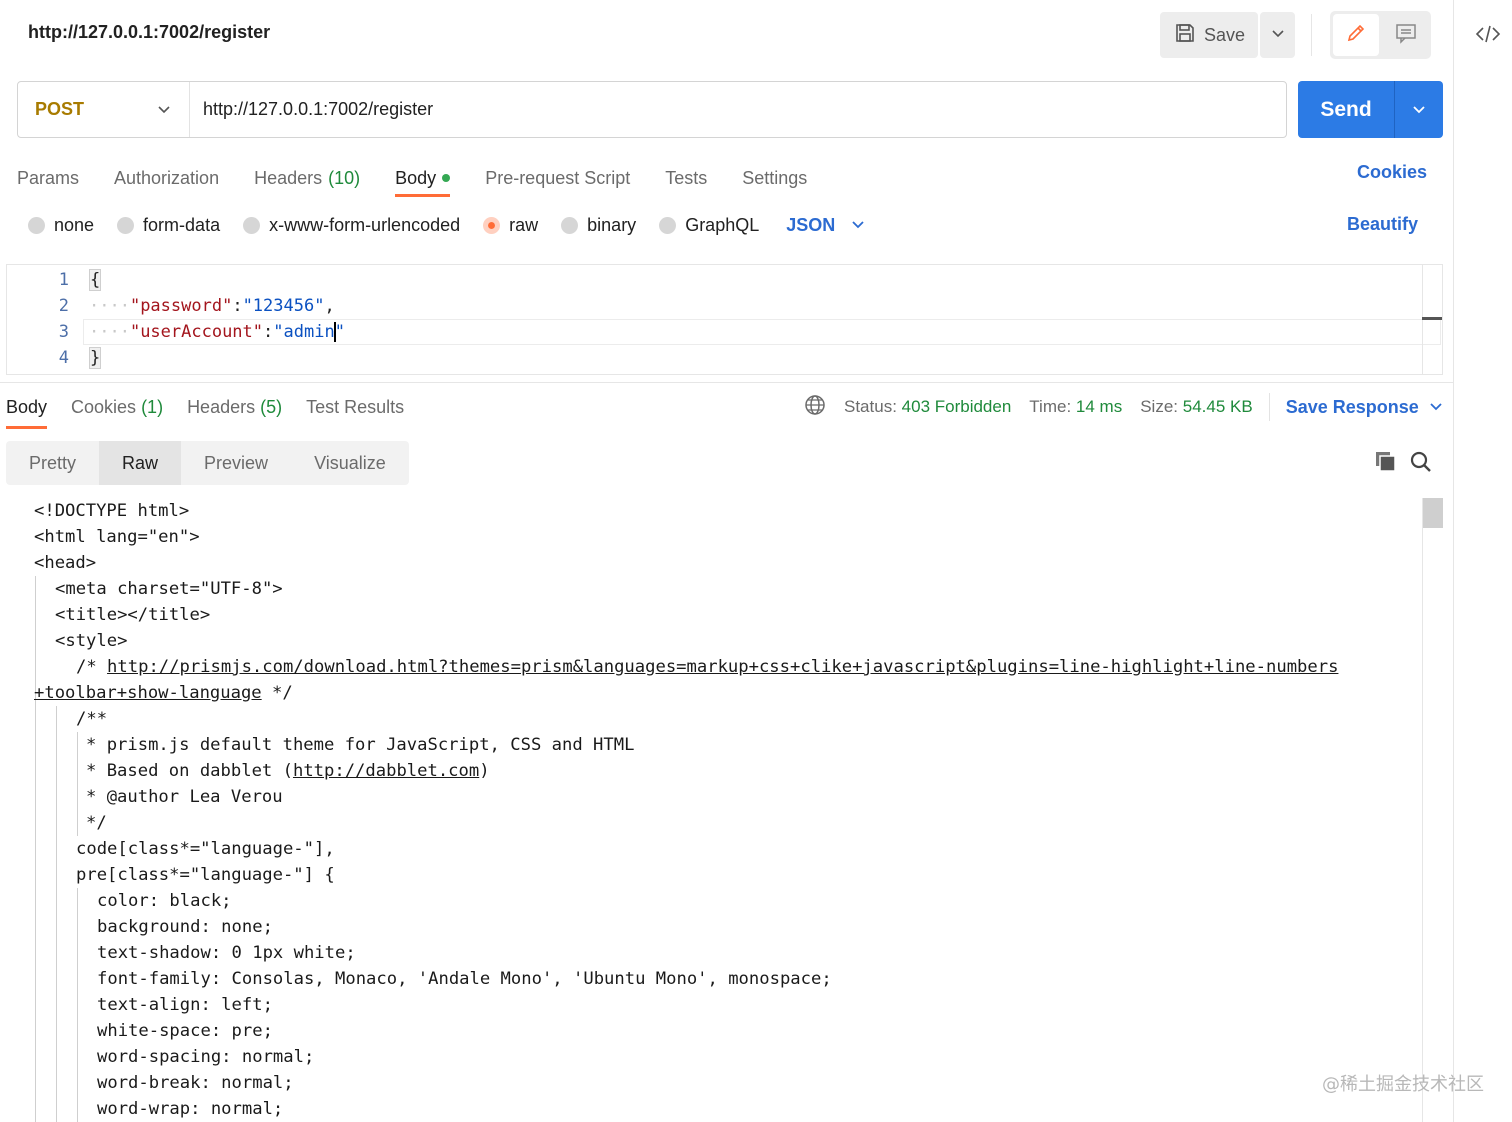 This screenshot has height=1122, width=1512. I want to click on save-button: Save, so click(1209, 35).